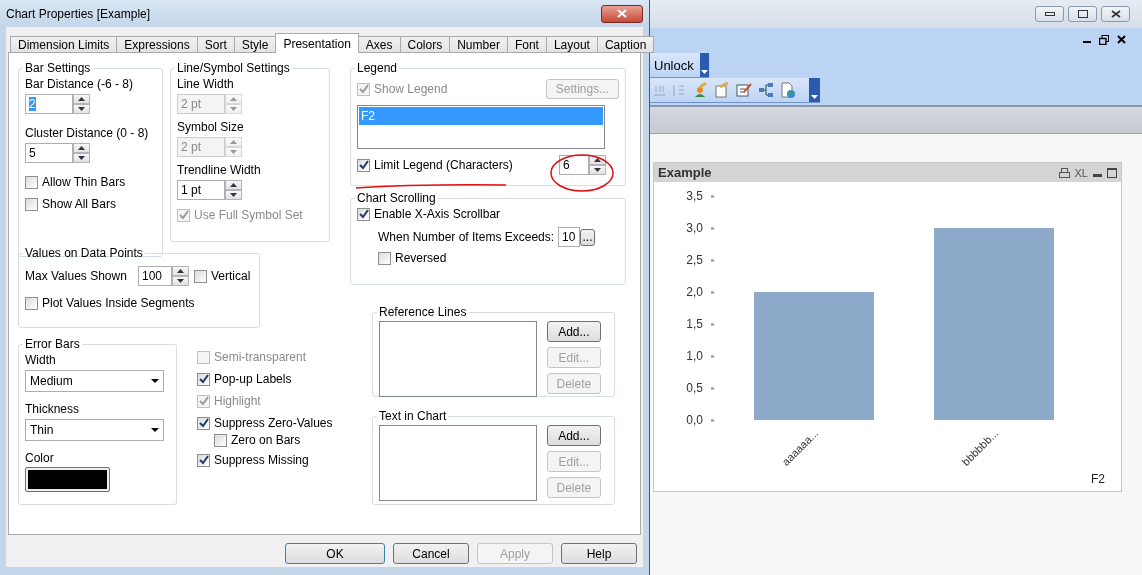 The width and height of the screenshot is (1142, 575). Describe the element at coordinates (413, 416) in the screenshot. I see `group-title: Text in Chart` at that location.